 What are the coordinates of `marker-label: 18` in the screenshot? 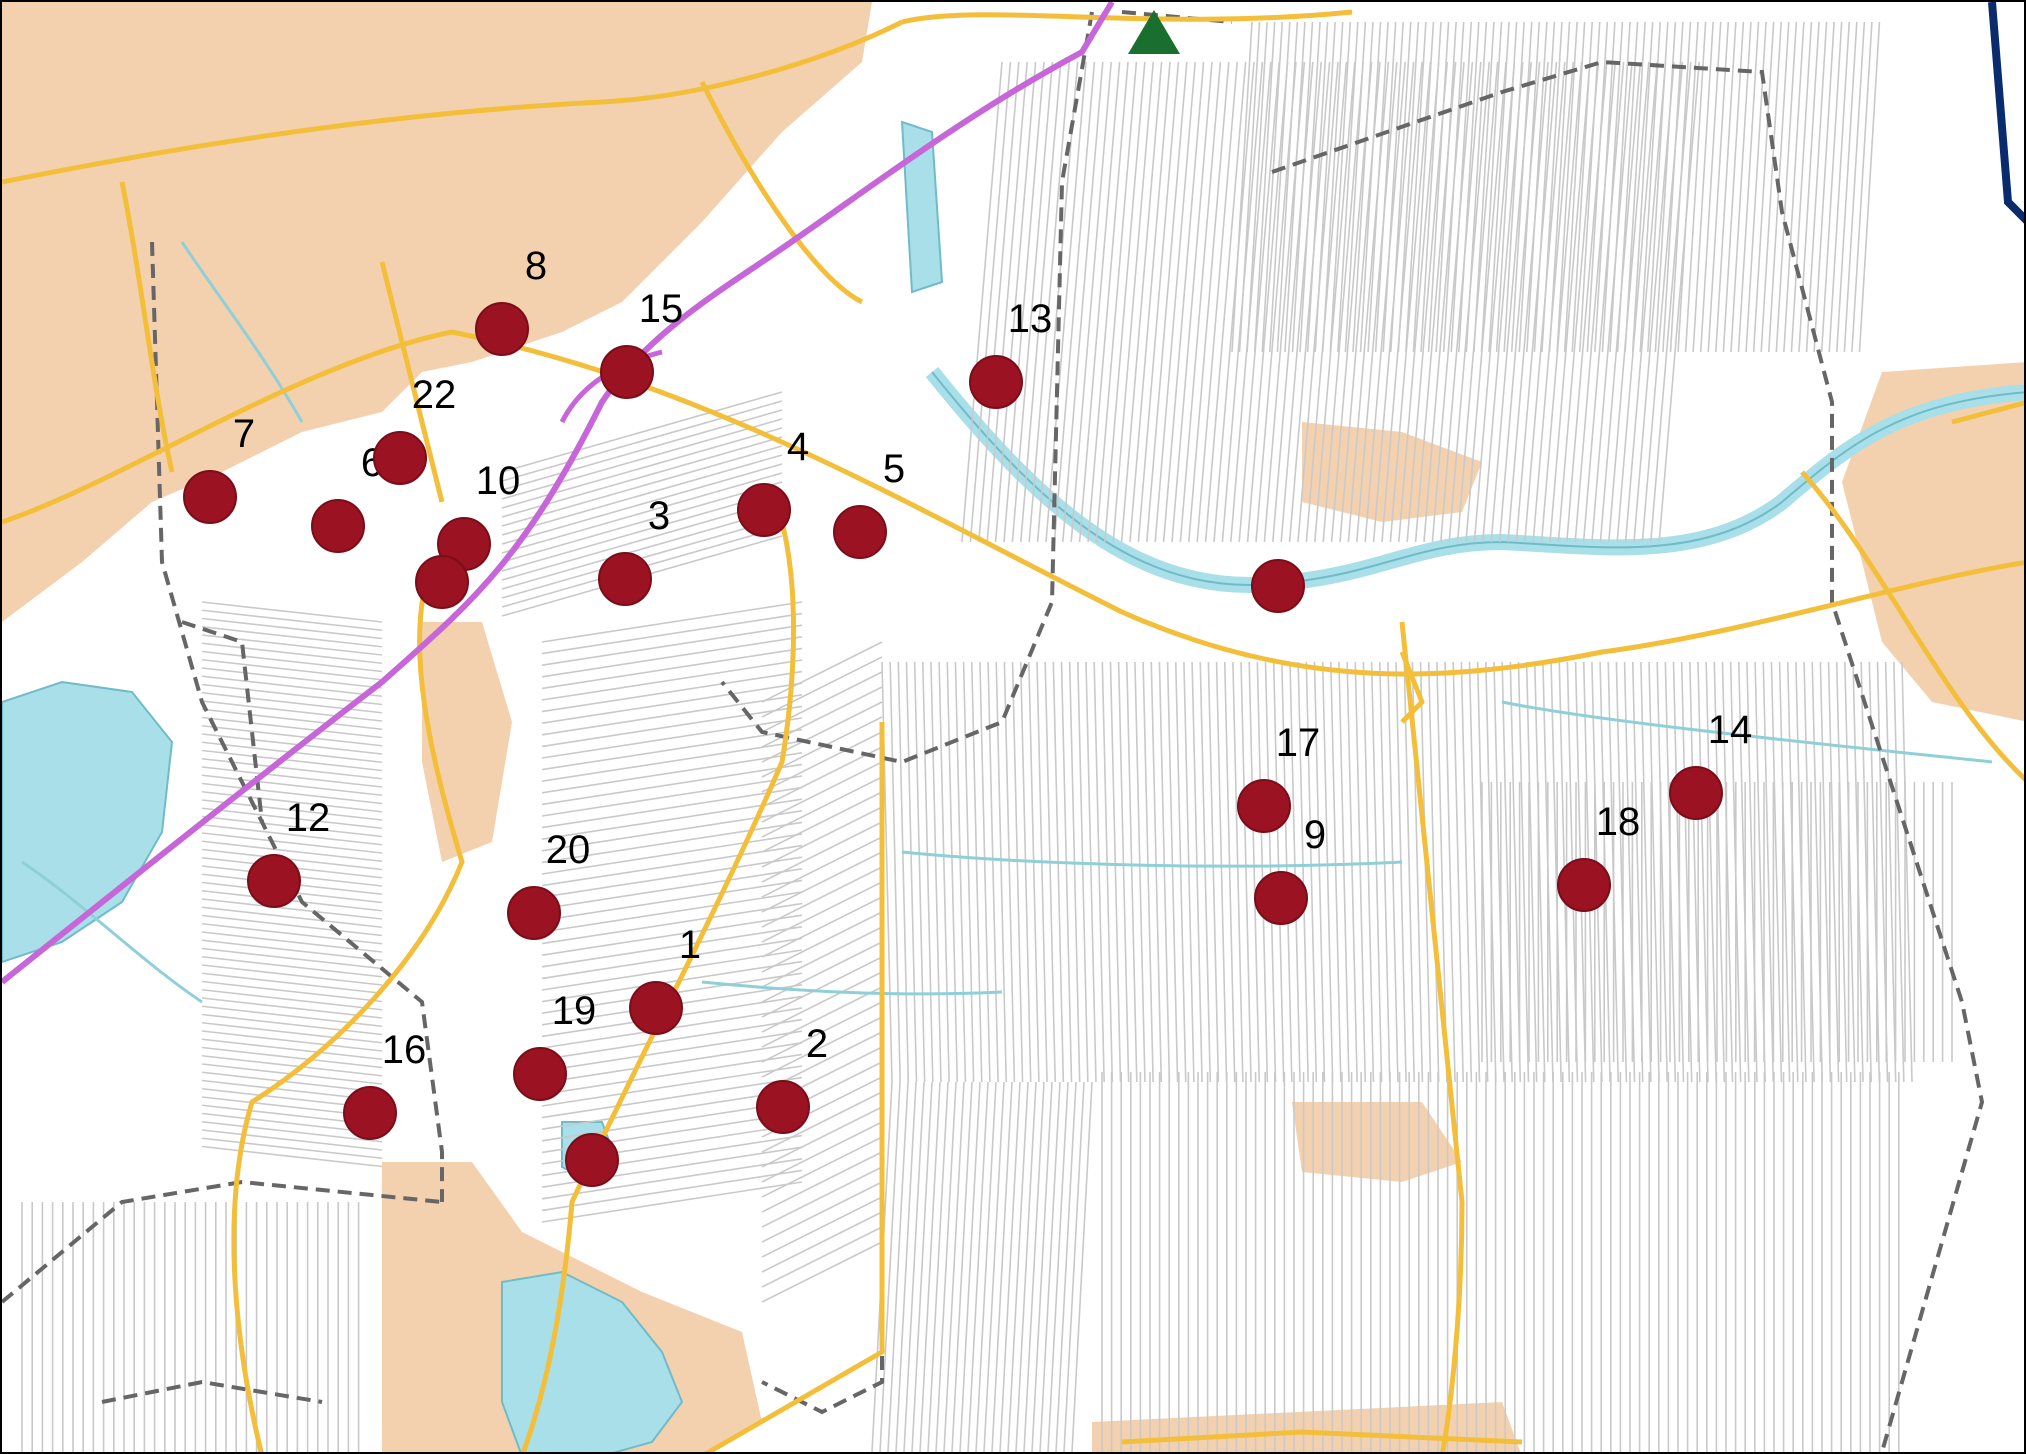 It's located at (1618, 822).